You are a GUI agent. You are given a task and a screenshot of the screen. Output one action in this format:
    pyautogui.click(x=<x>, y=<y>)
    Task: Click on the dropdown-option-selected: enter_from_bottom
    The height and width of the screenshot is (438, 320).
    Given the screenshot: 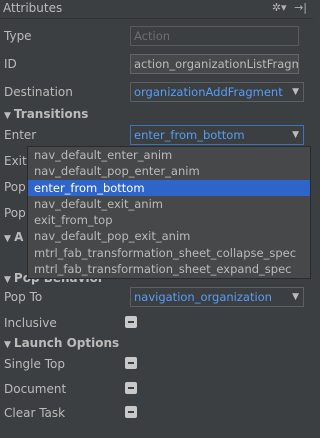 What is the action you would take?
    pyautogui.click(x=169, y=187)
    